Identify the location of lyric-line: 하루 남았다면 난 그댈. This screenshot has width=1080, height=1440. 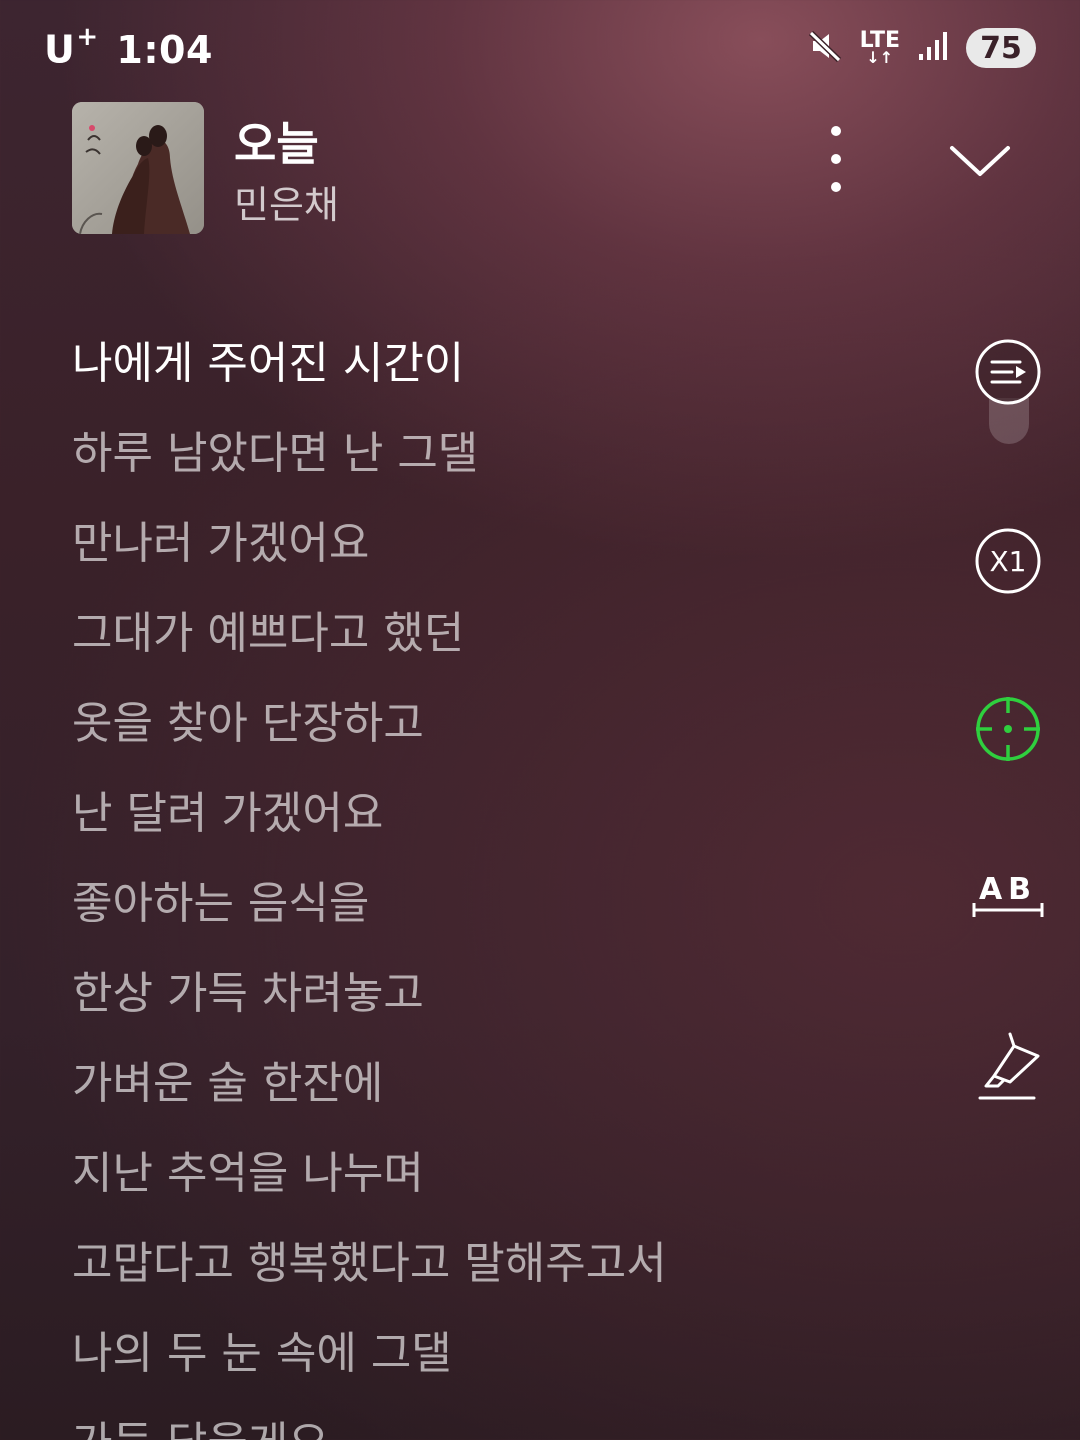
(502, 467).